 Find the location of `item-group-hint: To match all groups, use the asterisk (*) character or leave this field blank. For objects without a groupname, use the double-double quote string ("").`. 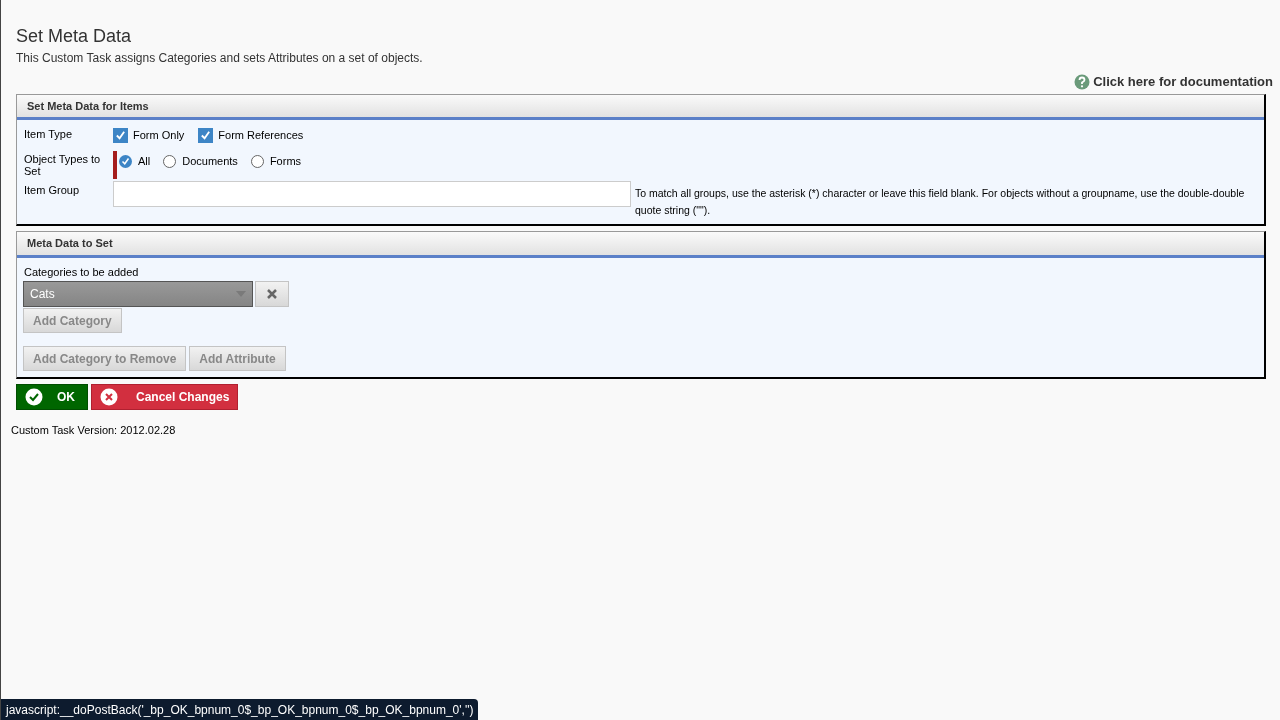

item-group-hint: To match all groups, use the asterisk (*) character or leave this field blank. For objects without a groupname, use the double-double quote string (""). is located at coordinates (940, 202).